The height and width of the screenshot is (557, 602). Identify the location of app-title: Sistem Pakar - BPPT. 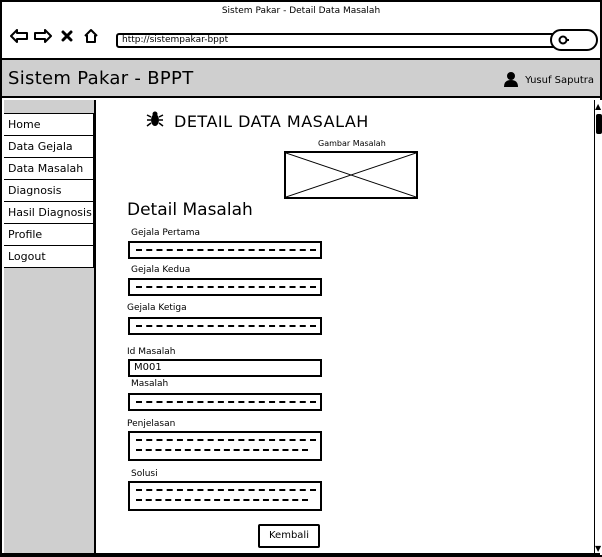
(101, 78).